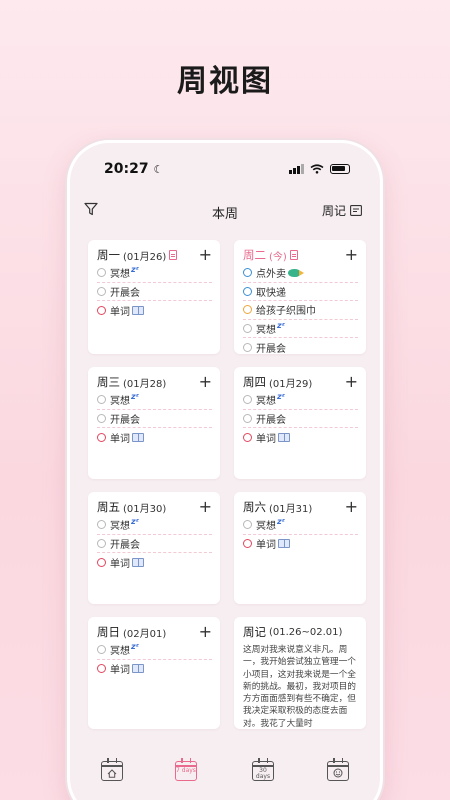 This screenshot has height=800, width=450. Describe the element at coordinates (108, 507) in the screenshot. I see `day-name: 周五` at that location.